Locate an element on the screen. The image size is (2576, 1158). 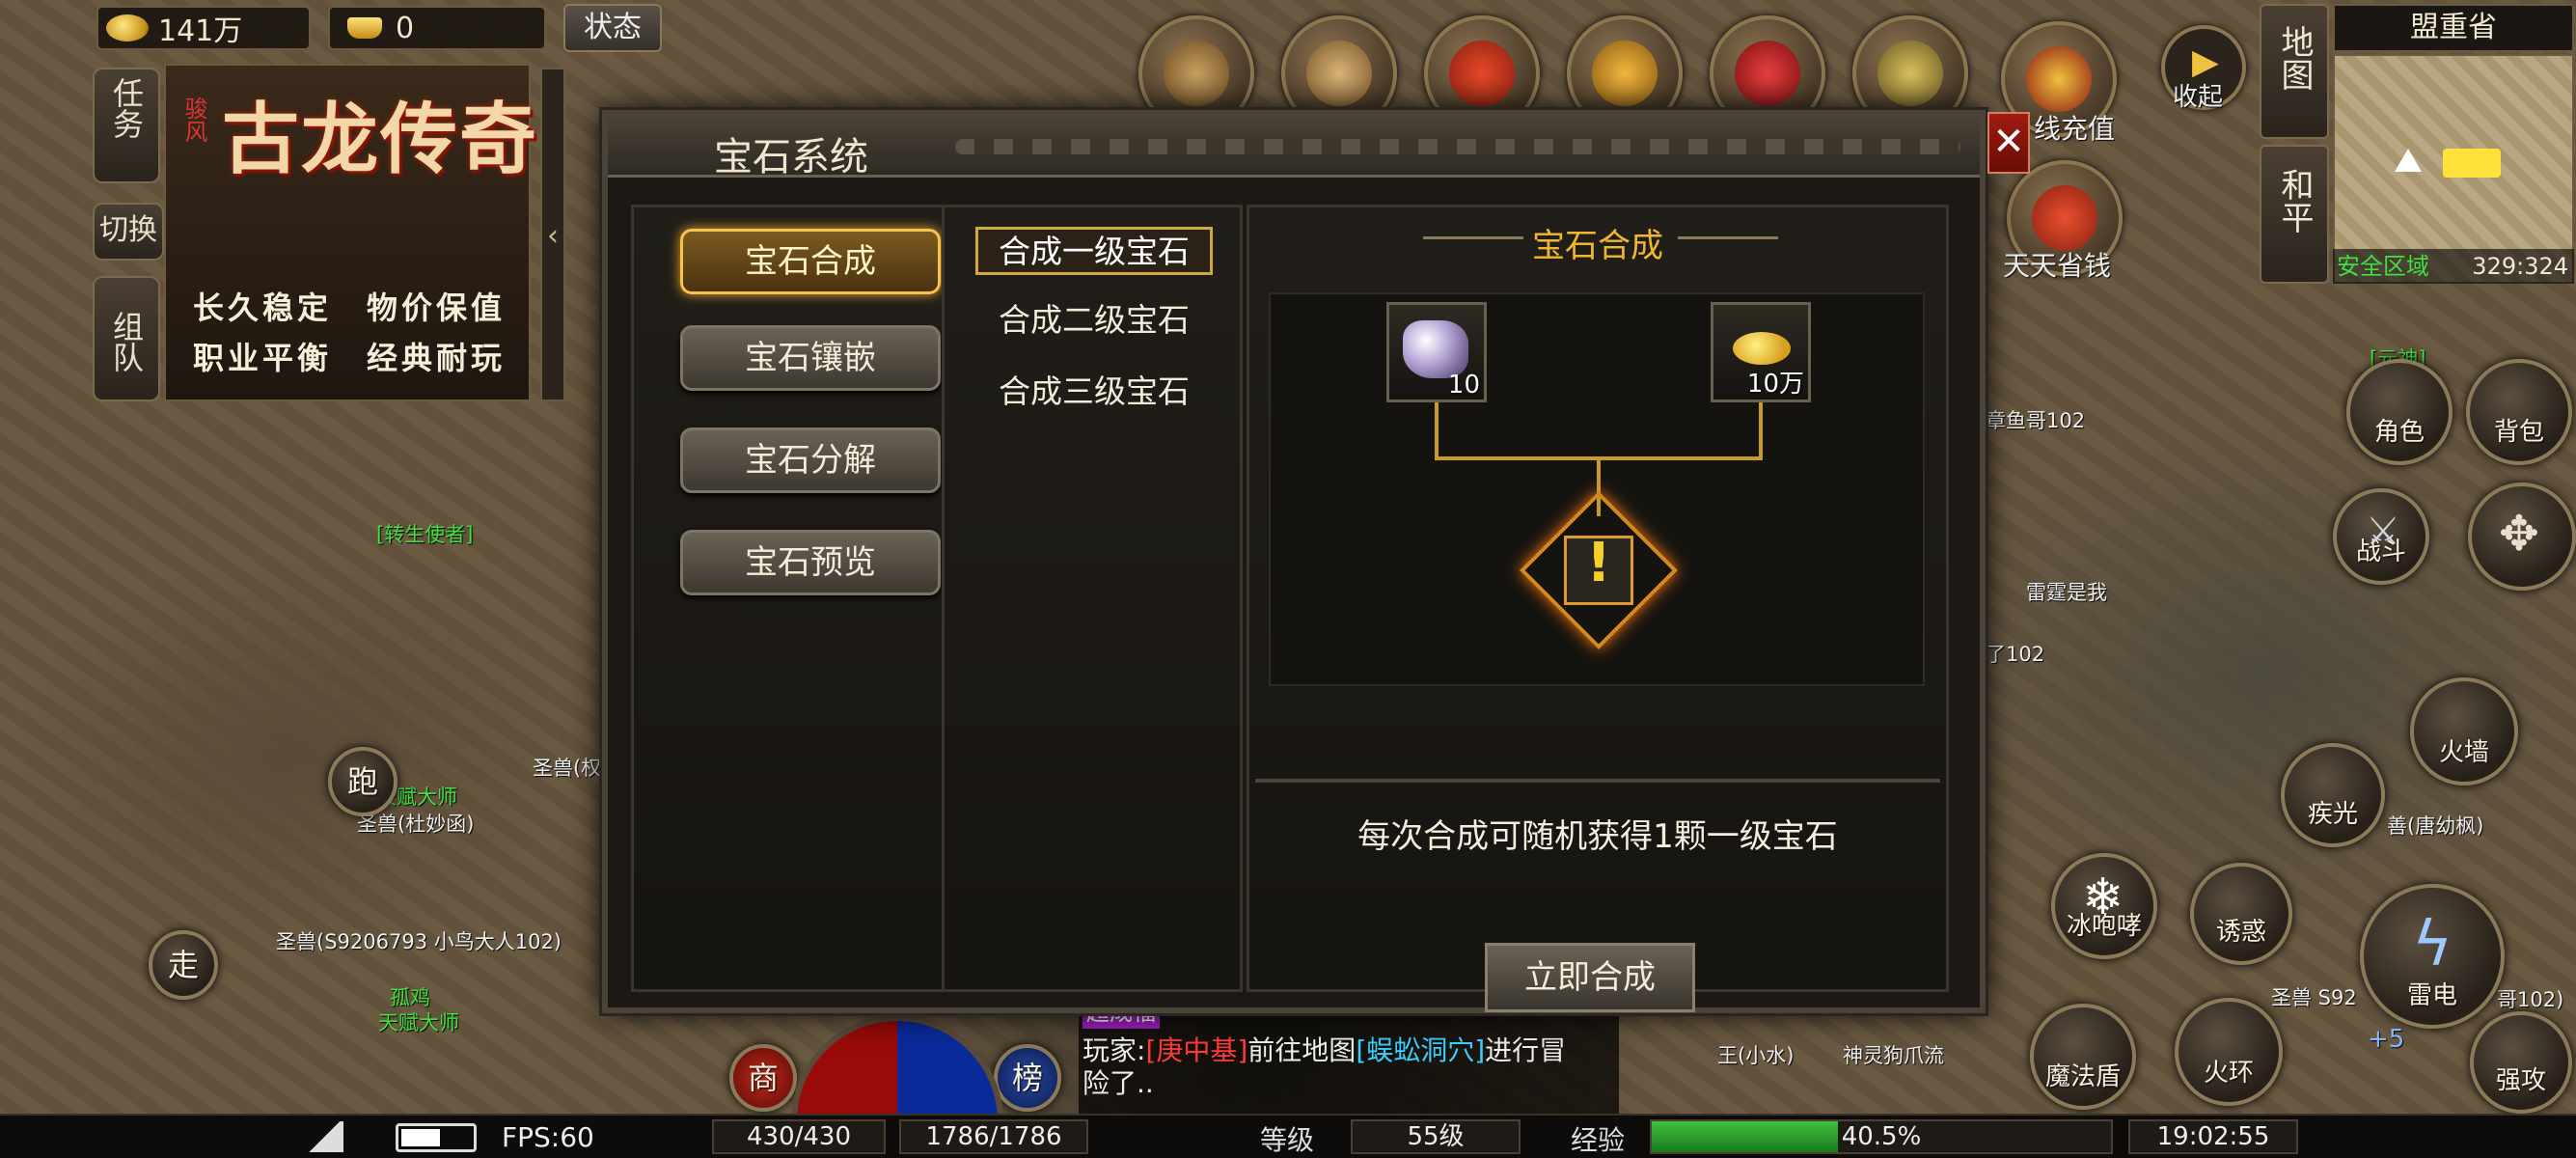
submenu-level3: 合成三级宝石 is located at coordinates (1094, 394).